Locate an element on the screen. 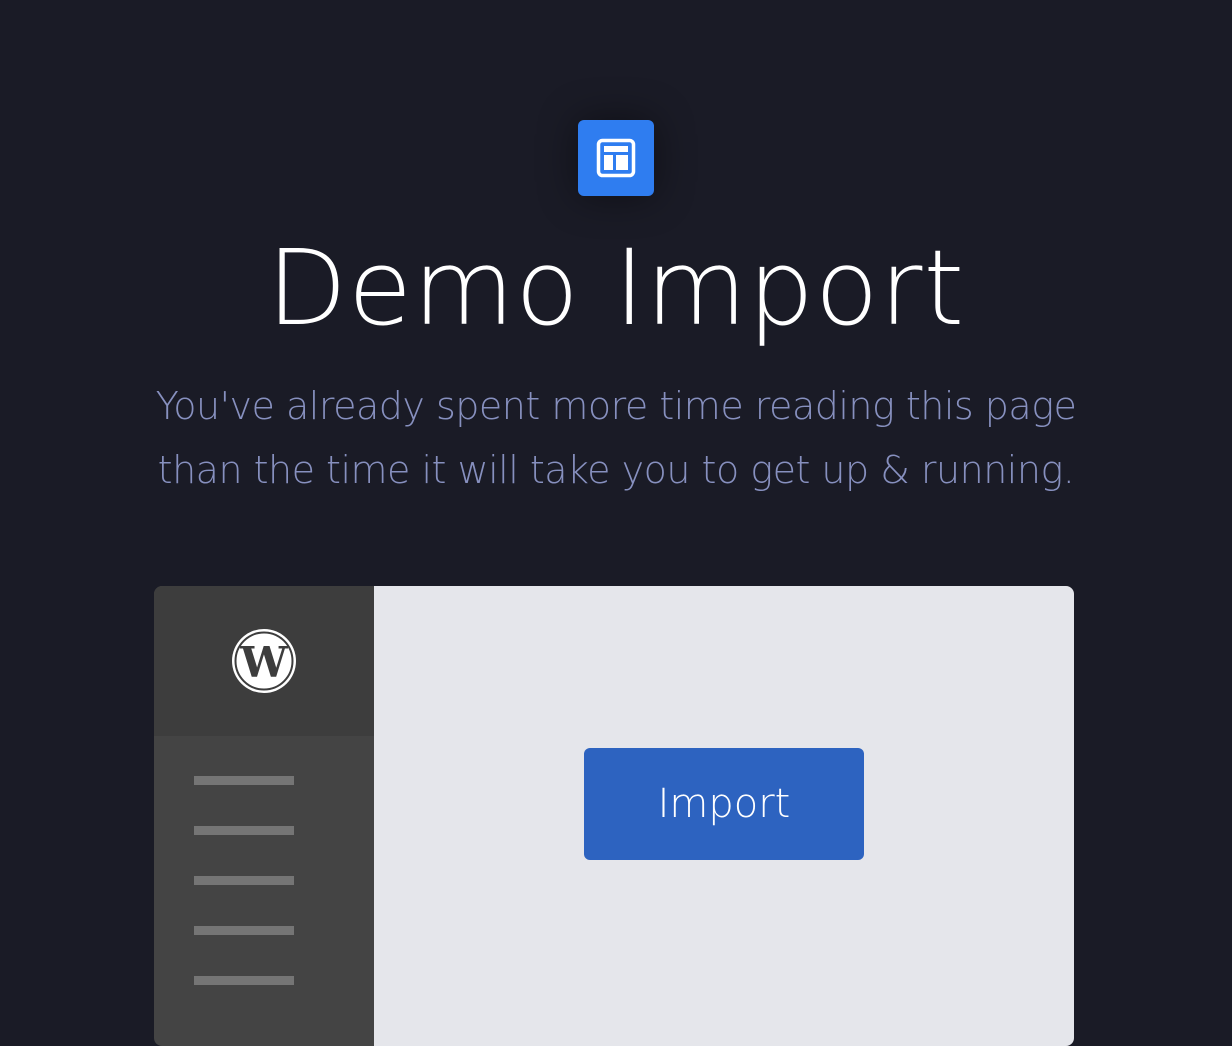 This screenshot has width=1232, height=1046. mock-sidebar: W is located at coordinates (264, 816).